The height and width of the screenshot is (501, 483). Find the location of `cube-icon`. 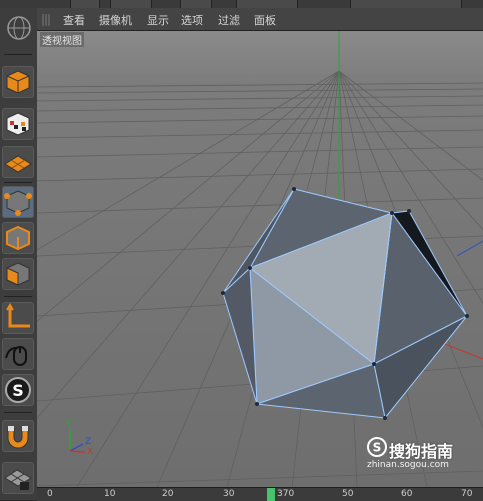

cube-icon is located at coordinates (18, 82).